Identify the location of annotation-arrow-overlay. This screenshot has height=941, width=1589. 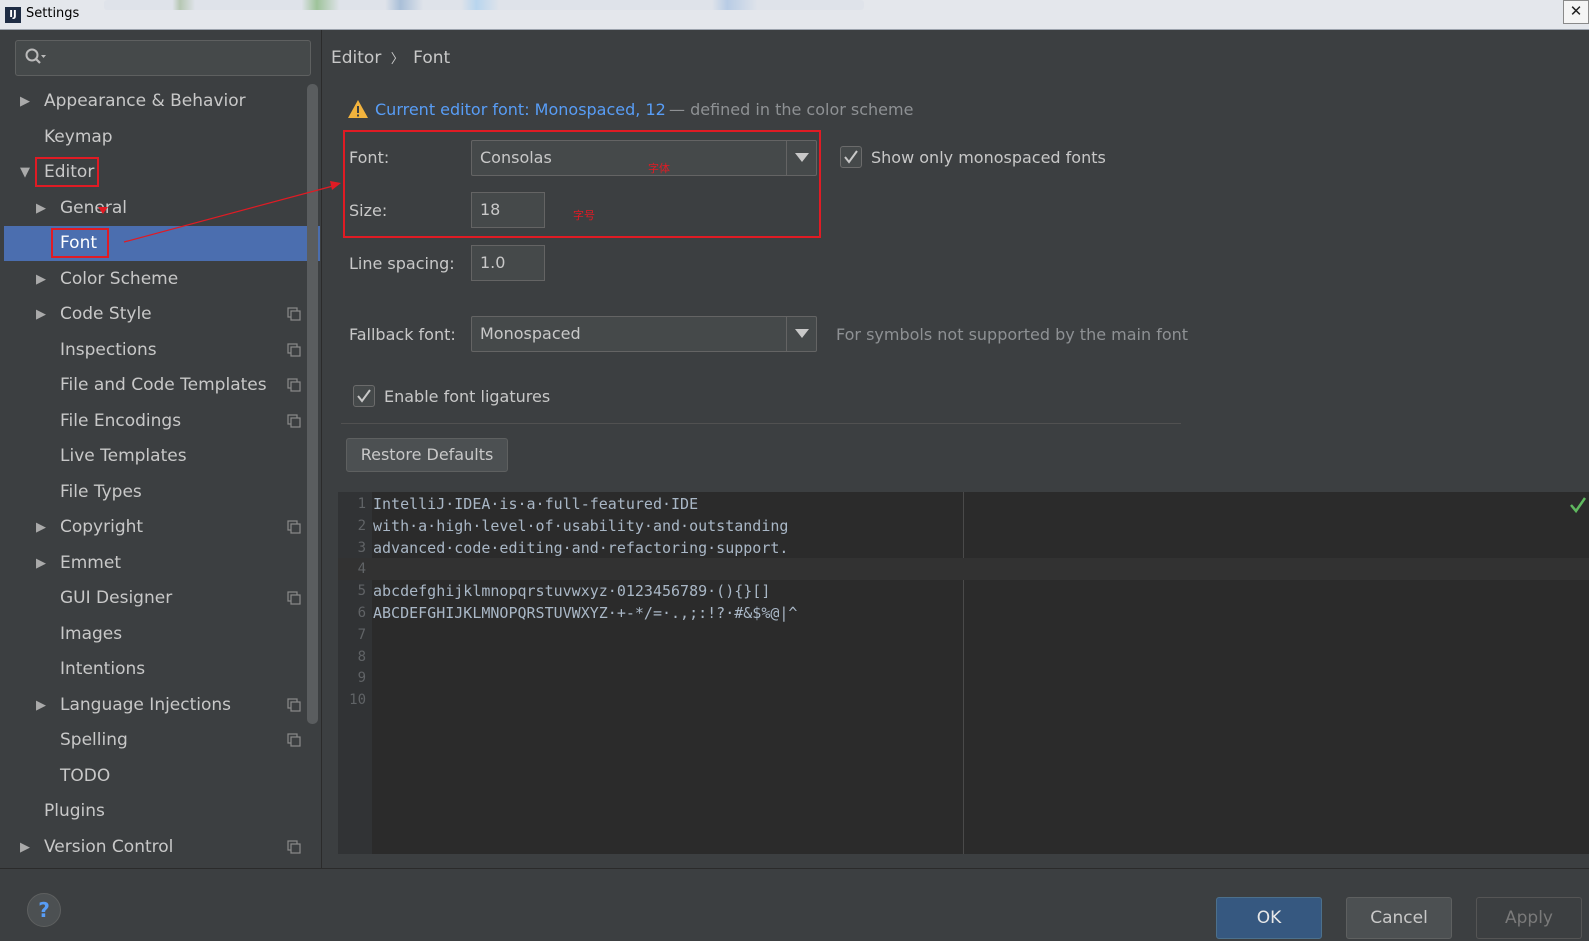
(219, 212).